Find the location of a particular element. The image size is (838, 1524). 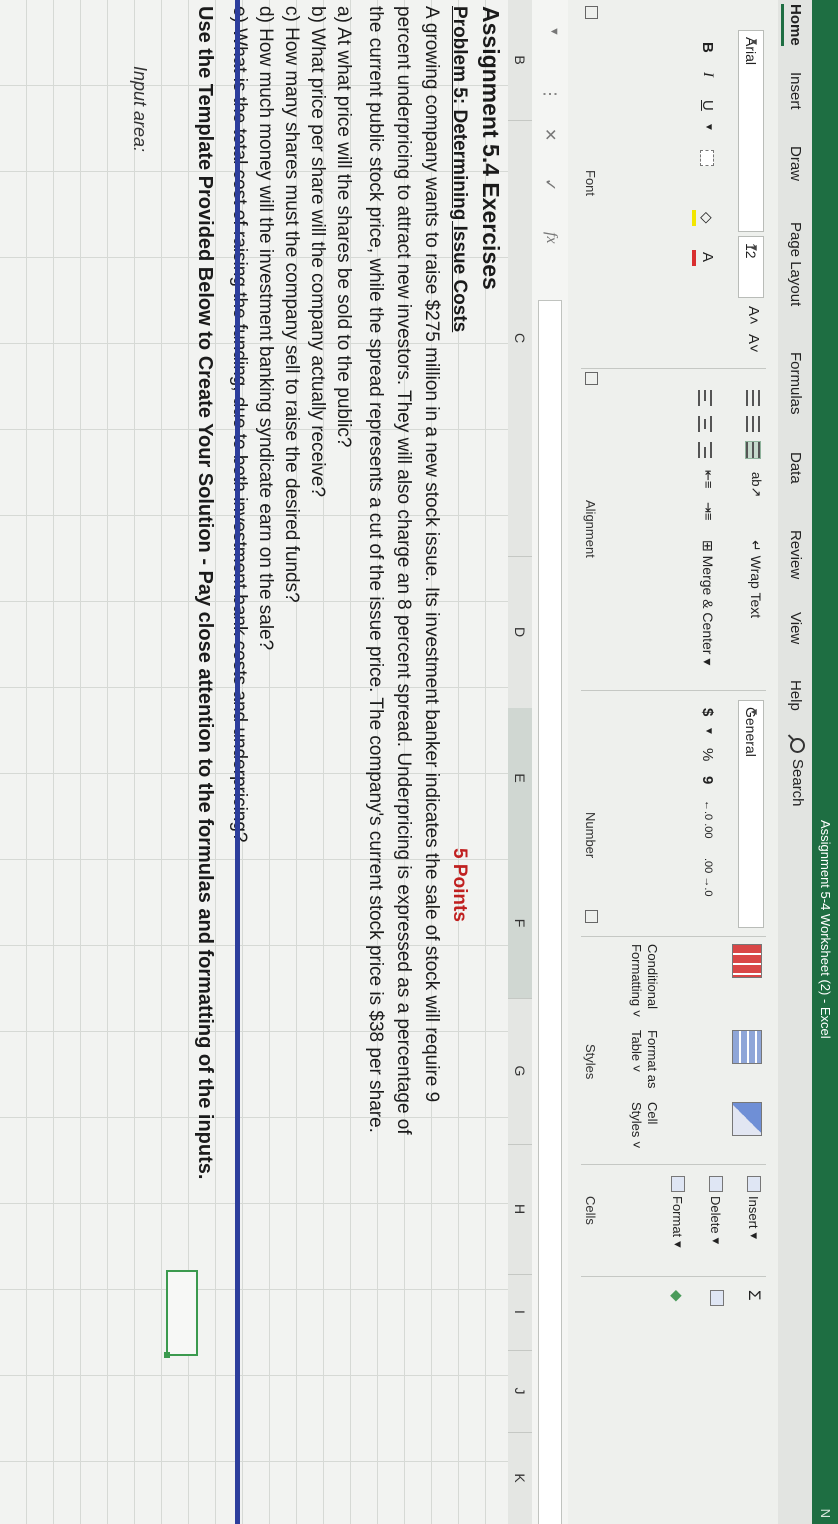

wrap-text-button: ↵ Wrap Text is located at coordinates (755, 579).